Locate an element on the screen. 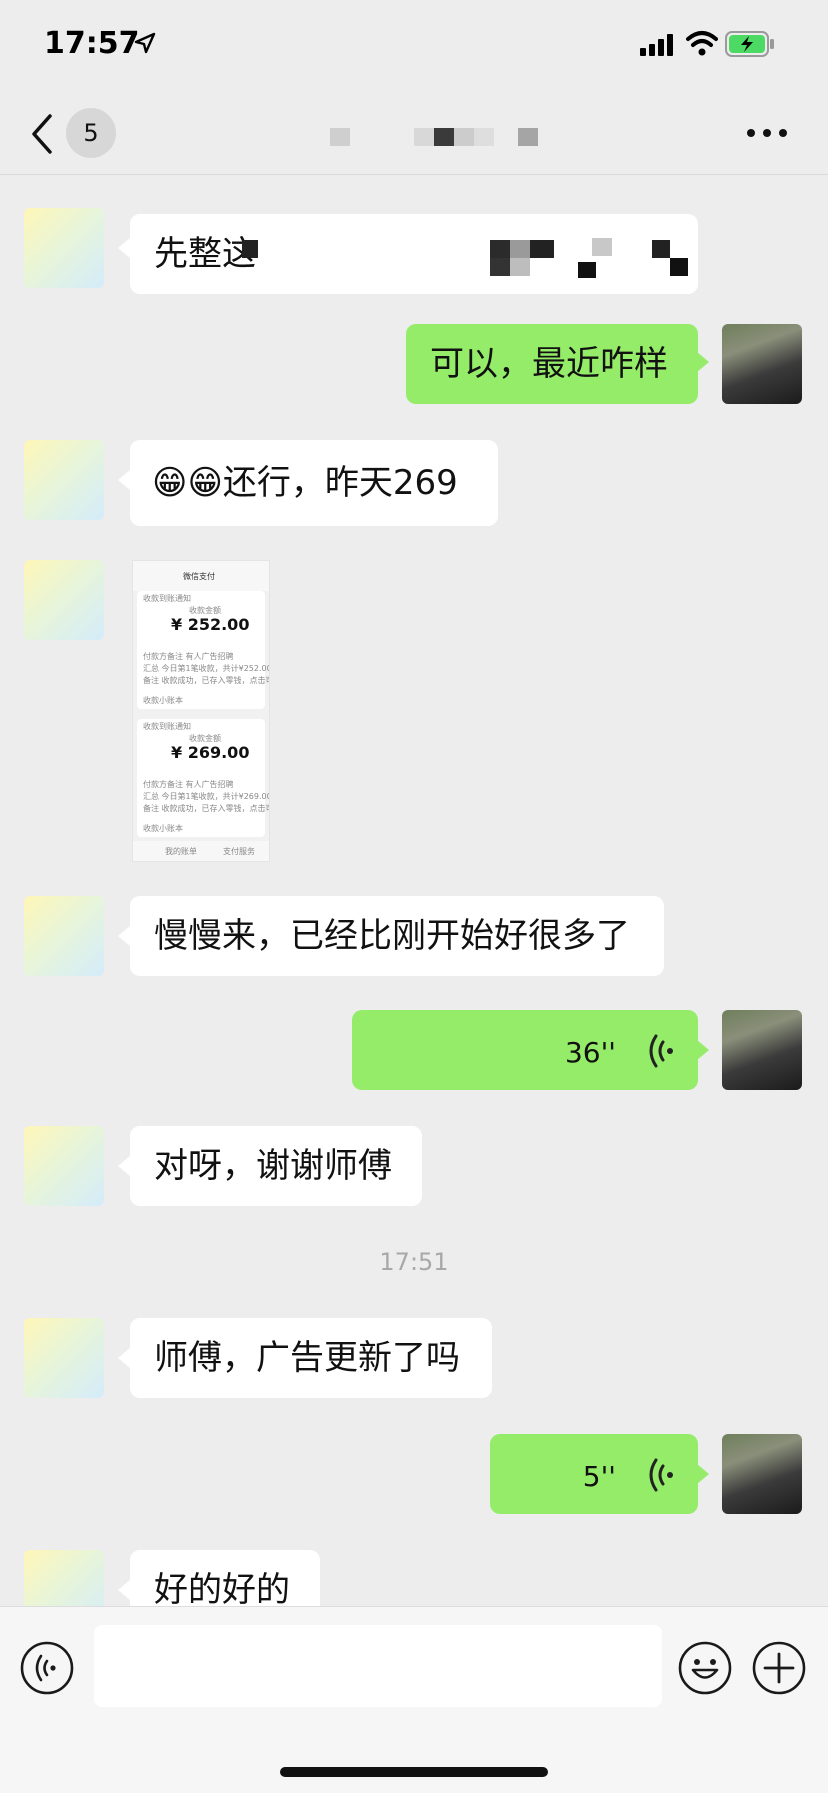  voice-input-toggle-button is located at coordinates (47, 1668).